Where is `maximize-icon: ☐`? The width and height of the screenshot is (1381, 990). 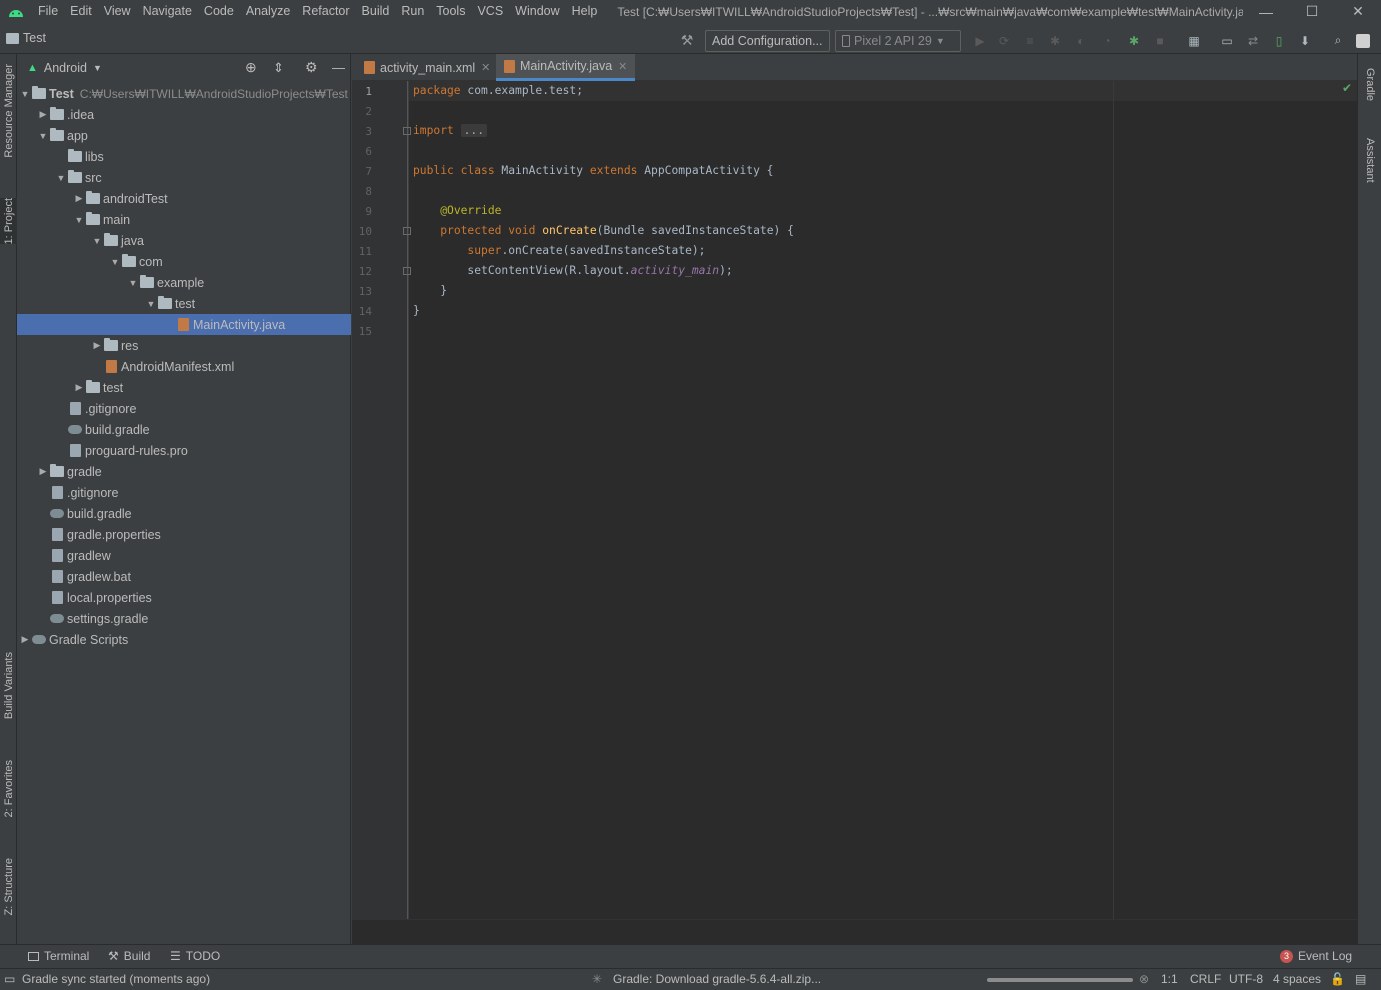
maximize-icon: ☐ is located at coordinates (1312, 11).